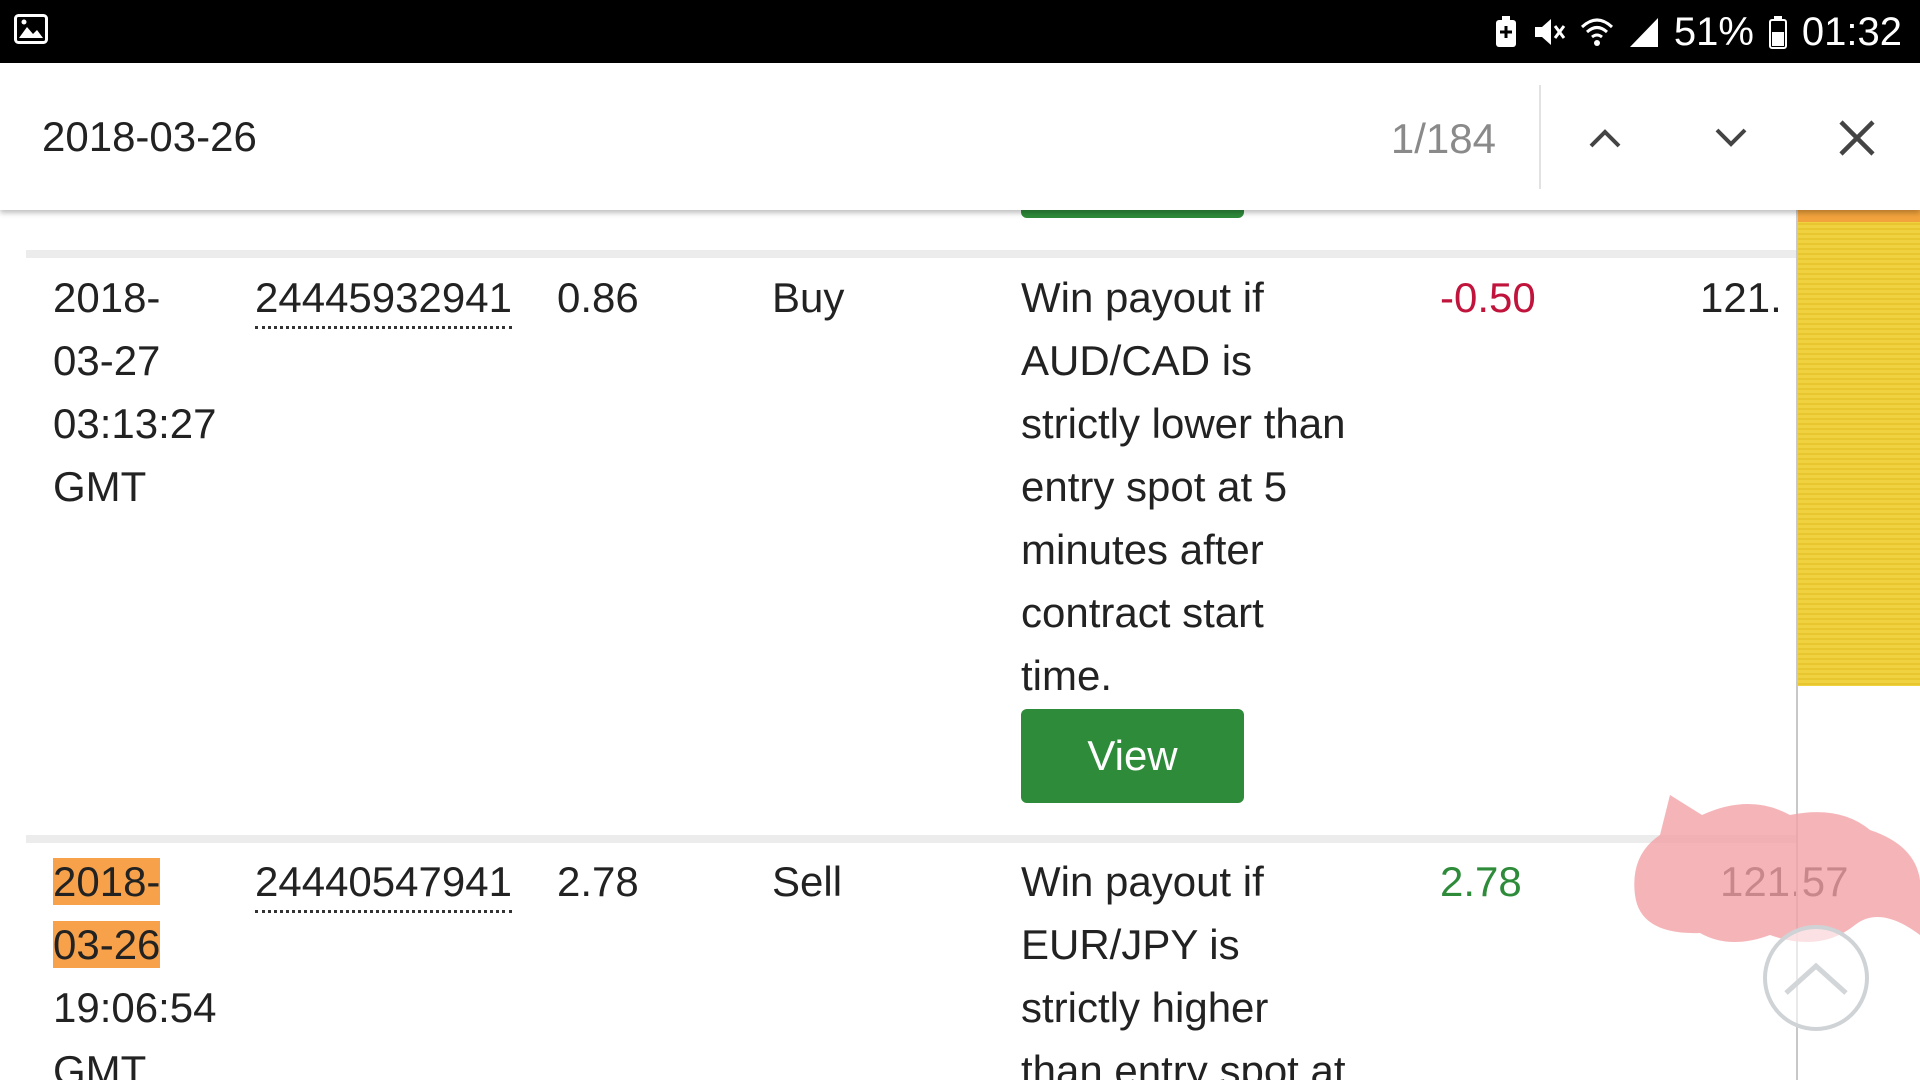 Image resolution: width=1920 pixels, height=1080 pixels. I want to click on description-line: EUR/JPY is, so click(1130, 944).